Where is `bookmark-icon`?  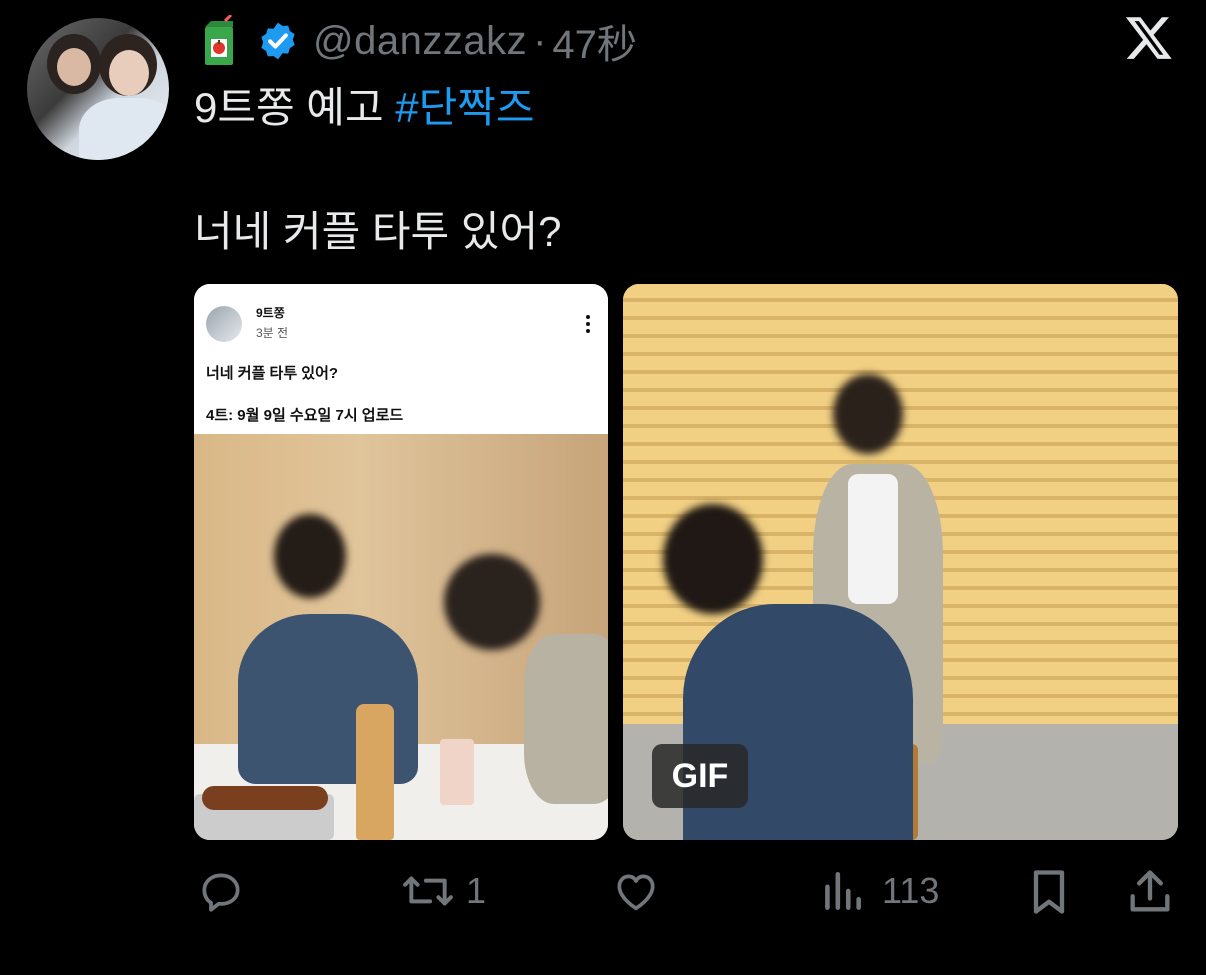
bookmark-icon is located at coordinates (1049, 892).